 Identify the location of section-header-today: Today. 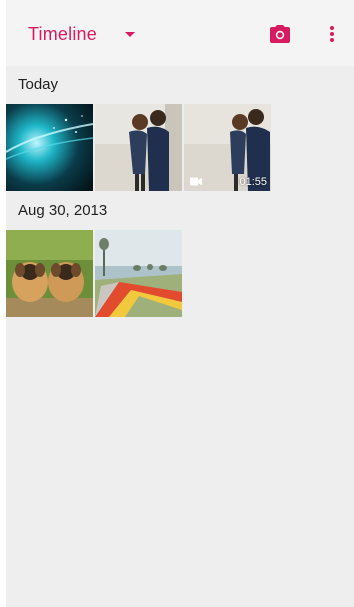
(38, 84).